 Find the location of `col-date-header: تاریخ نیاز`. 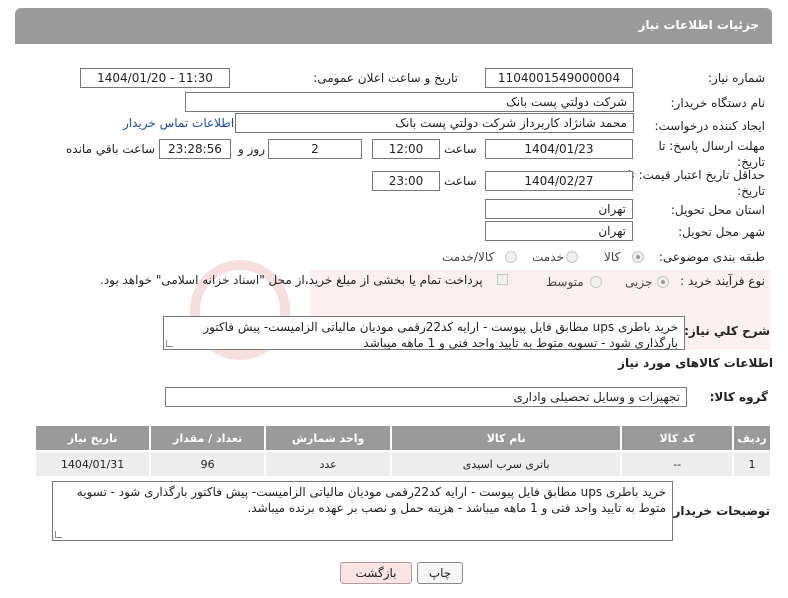

col-date-header: تاریخ نیاز is located at coordinates (92, 438).